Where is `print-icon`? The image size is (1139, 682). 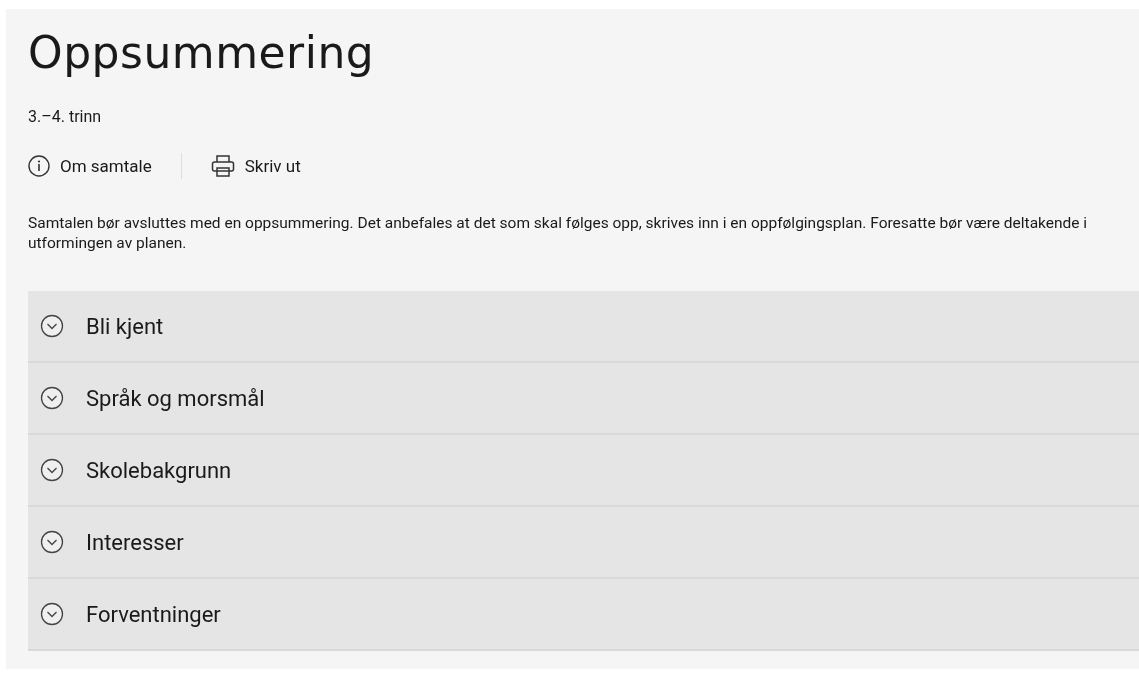
print-icon is located at coordinates (222, 166).